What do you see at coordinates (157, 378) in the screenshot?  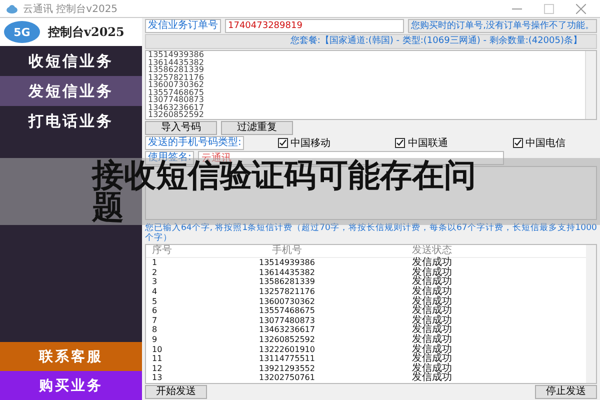 I see `table-cell-text: 13` at bounding box center [157, 378].